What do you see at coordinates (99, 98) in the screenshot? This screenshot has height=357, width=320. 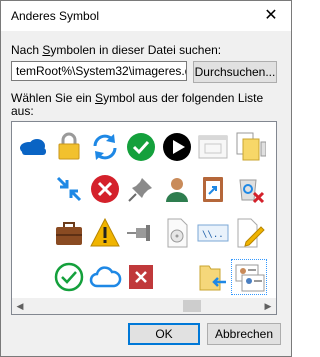 I see `icon-list-label-accelerator: S` at bounding box center [99, 98].